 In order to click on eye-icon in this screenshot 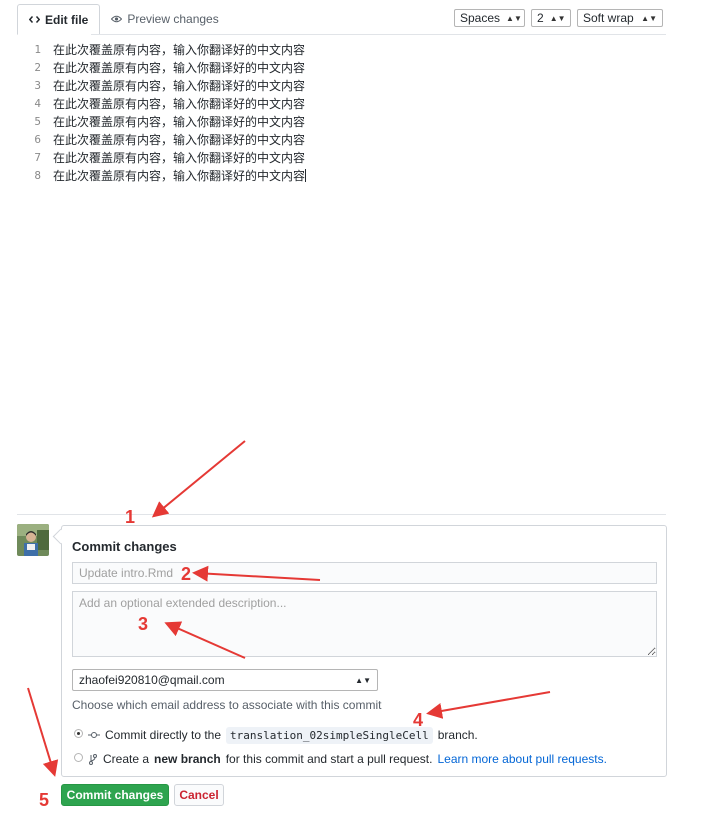, I will do `click(117, 18)`.